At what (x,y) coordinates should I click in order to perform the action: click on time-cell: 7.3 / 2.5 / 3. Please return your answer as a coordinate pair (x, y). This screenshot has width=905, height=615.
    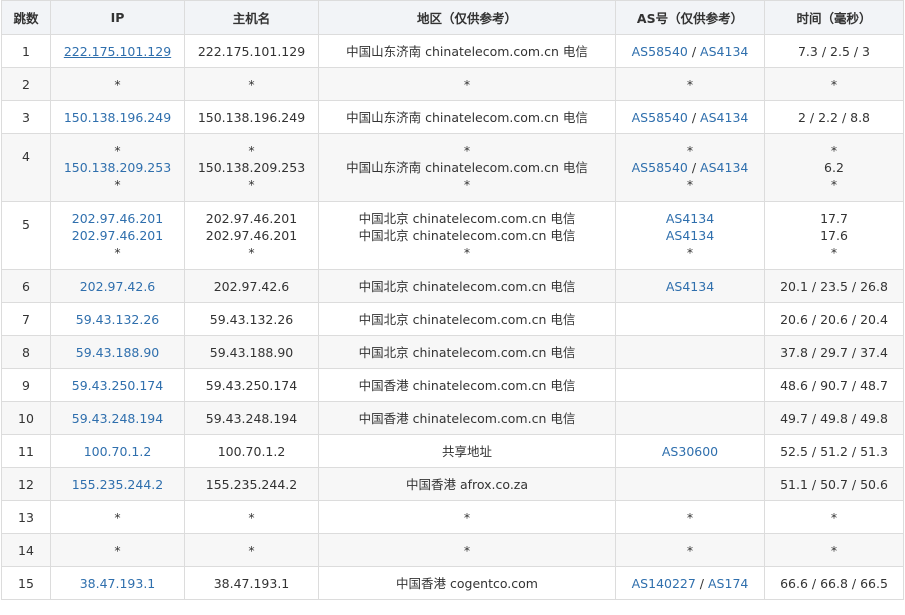
    Looking at the image, I should click on (834, 51).